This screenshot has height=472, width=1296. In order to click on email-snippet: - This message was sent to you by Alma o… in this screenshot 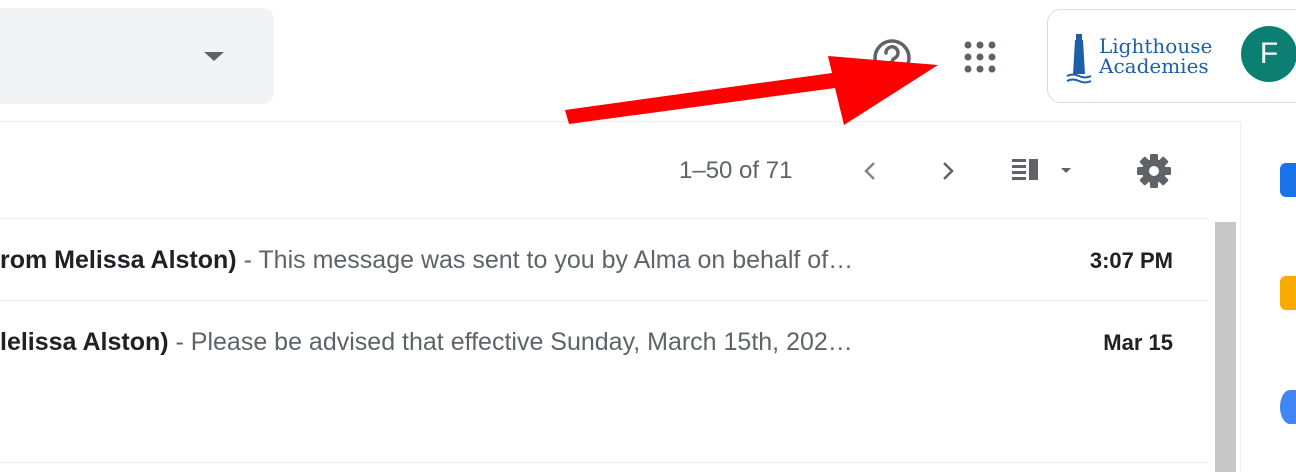, I will do `click(545, 260)`.